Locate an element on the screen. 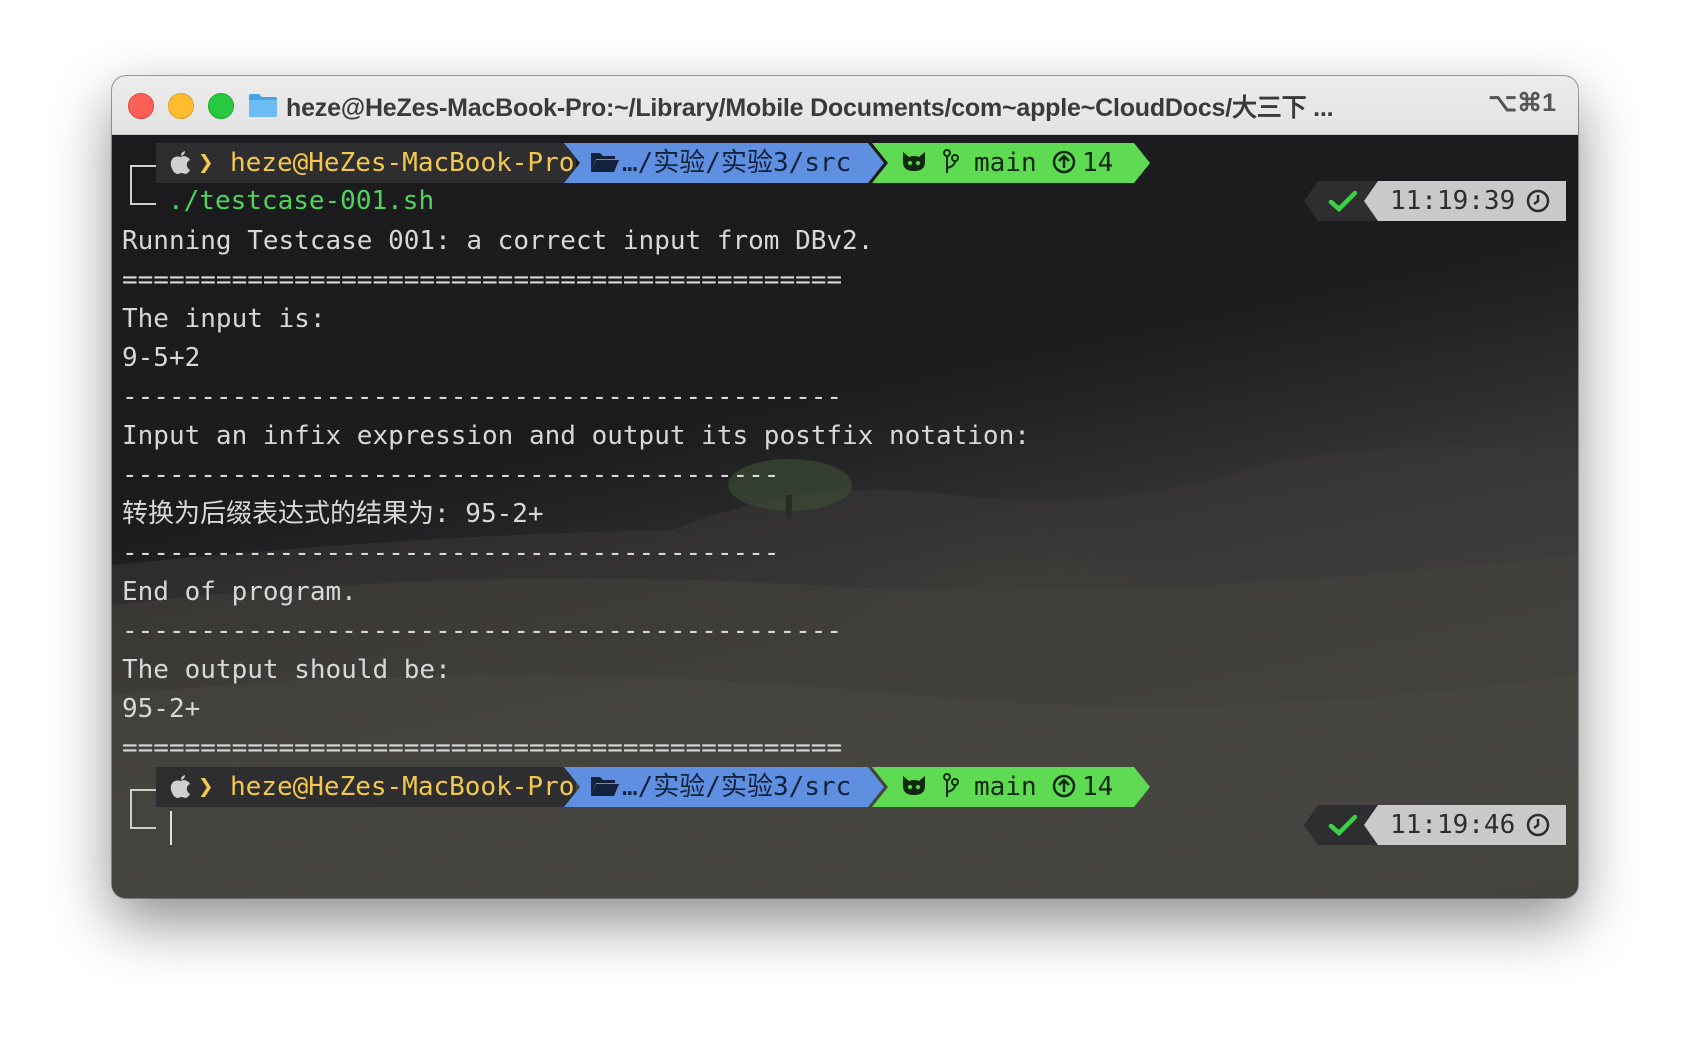 The width and height of the screenshot is (1684, 1046). window-shortcut: ⌥⌘1 is located at coordinates (1522, 103).